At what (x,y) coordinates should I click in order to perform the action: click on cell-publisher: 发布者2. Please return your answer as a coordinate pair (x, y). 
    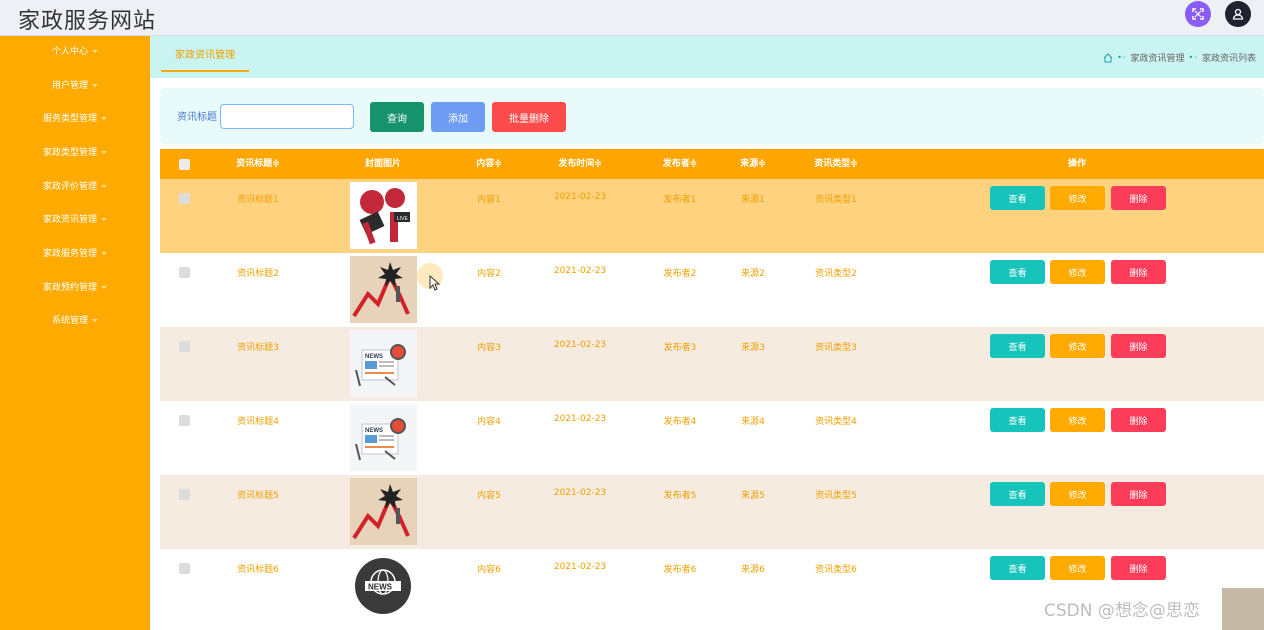
    Looking at the image, I should click on (680, 274).